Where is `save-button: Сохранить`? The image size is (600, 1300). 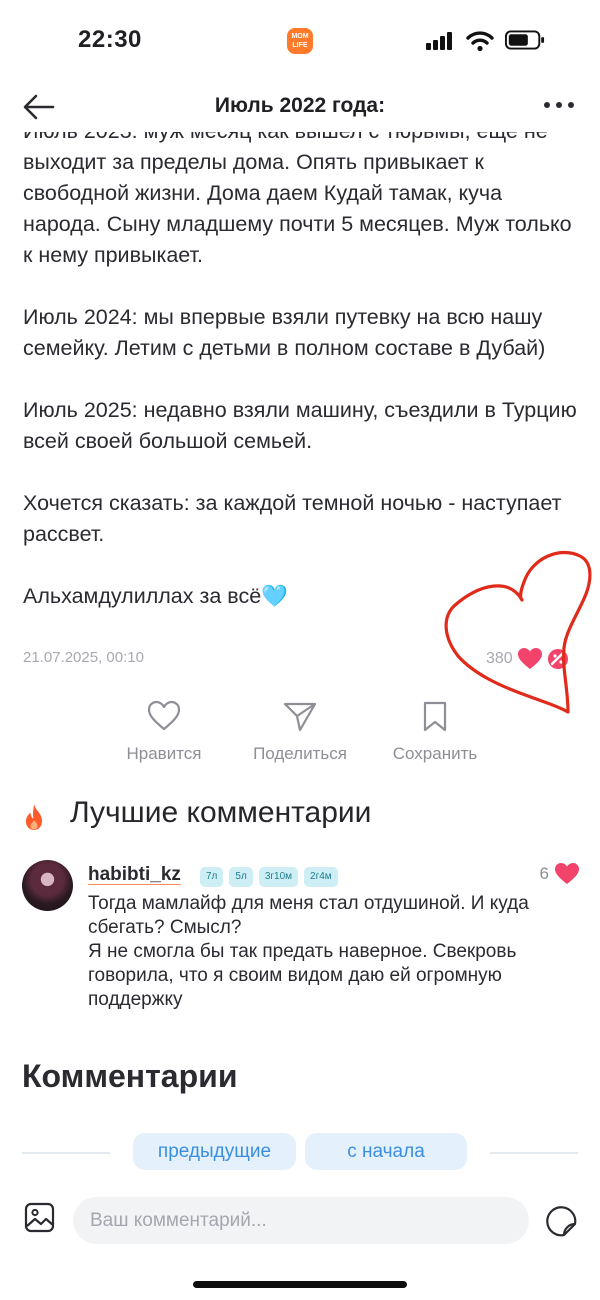 save-button: Сохранить is located at coordinates (435, 732).